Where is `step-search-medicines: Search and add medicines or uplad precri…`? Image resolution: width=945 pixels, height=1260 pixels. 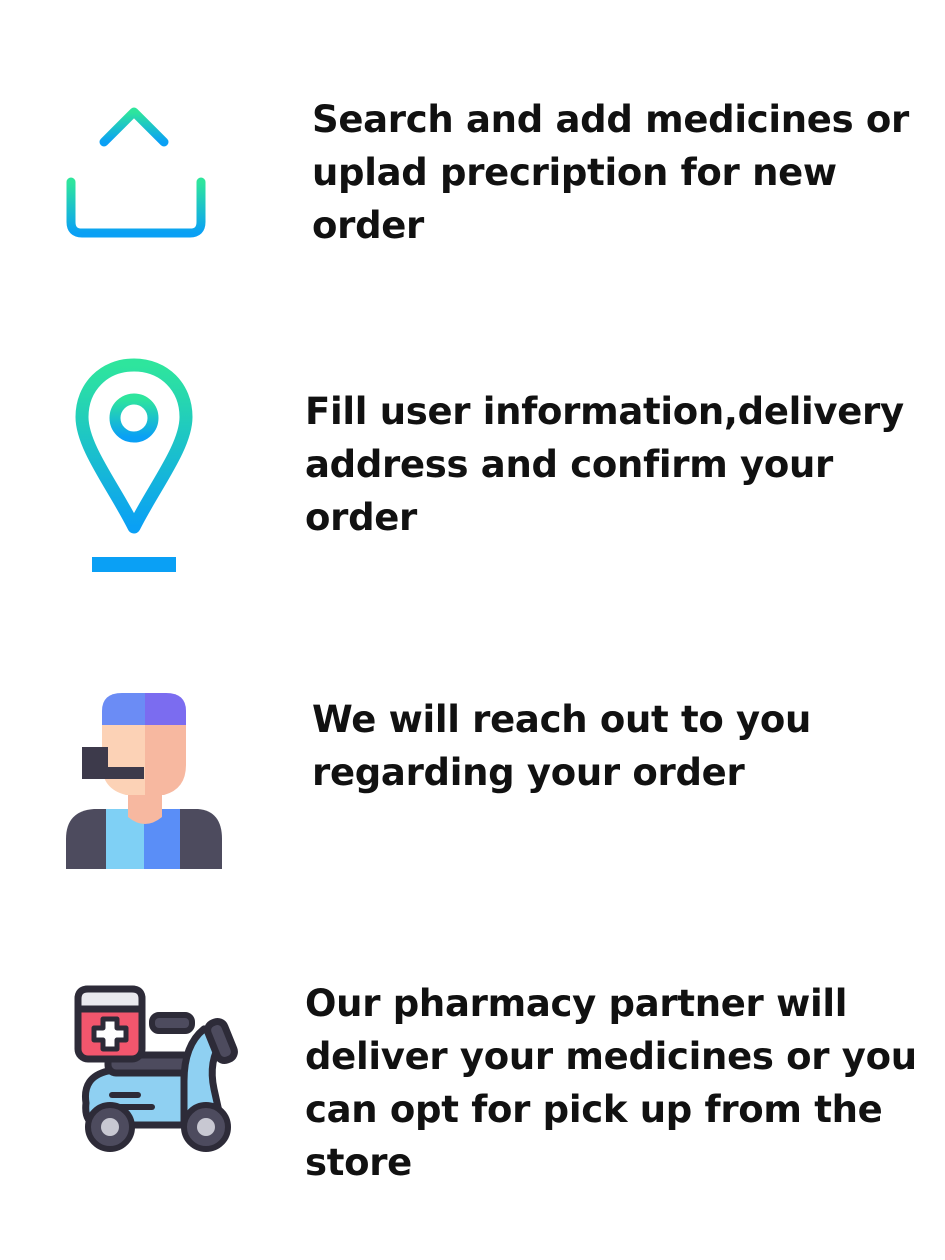
step-search-medicines: Search and add medicines or uplad precri… is located at coordinates (472, 175).